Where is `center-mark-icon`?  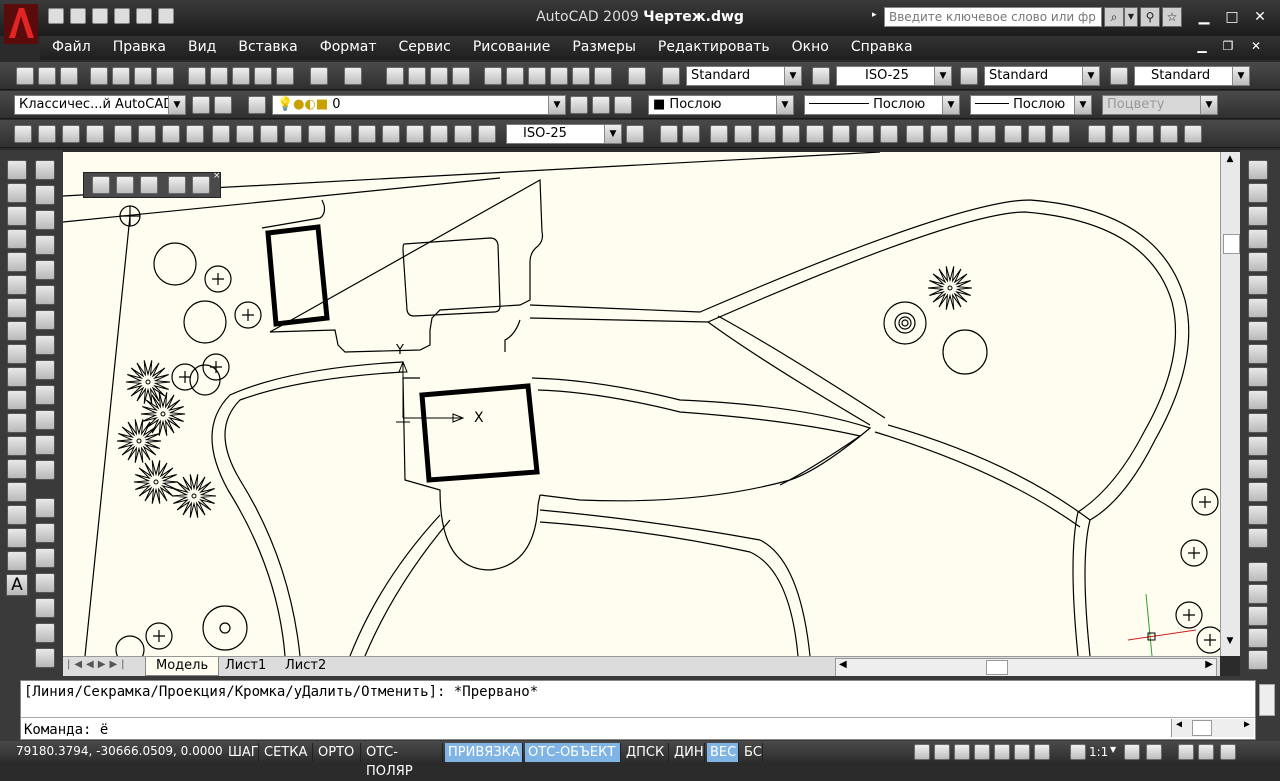 center-mark-icon is located at coordinates (367, 134).